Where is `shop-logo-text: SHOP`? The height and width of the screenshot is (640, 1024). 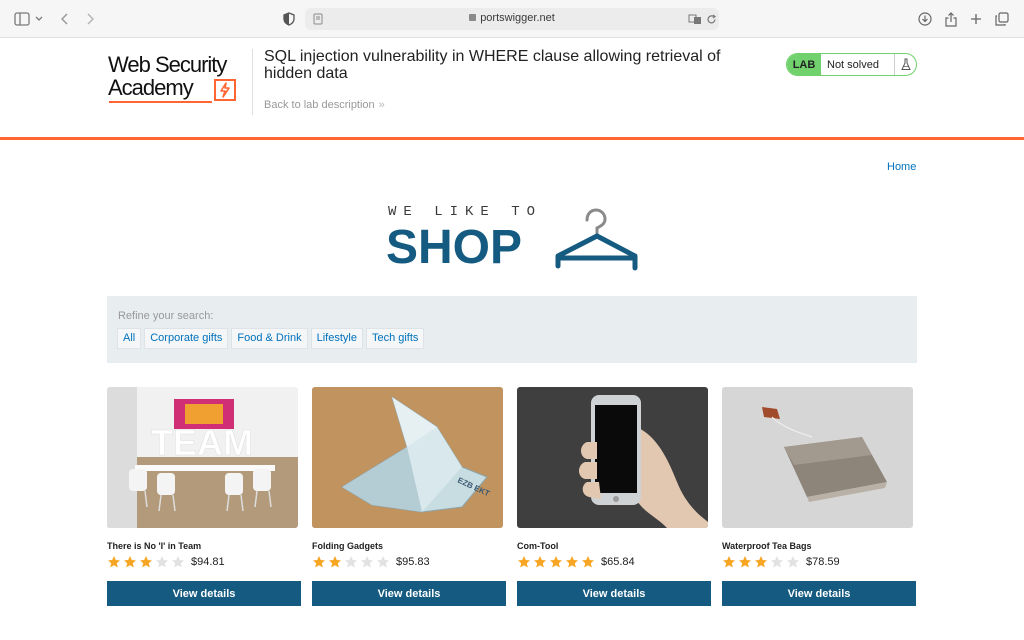
shop-logo-text: SHOP is located at coordinates (454, 247).